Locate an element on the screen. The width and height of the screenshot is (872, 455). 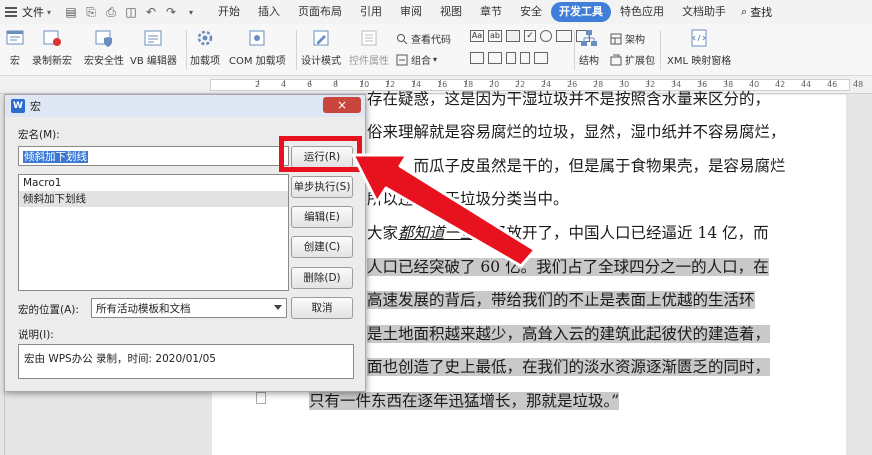
doc-line: 人口已经突破了 60 亿。我们占了全球四分之一的人口，在 is located at coordinates (568, 267).